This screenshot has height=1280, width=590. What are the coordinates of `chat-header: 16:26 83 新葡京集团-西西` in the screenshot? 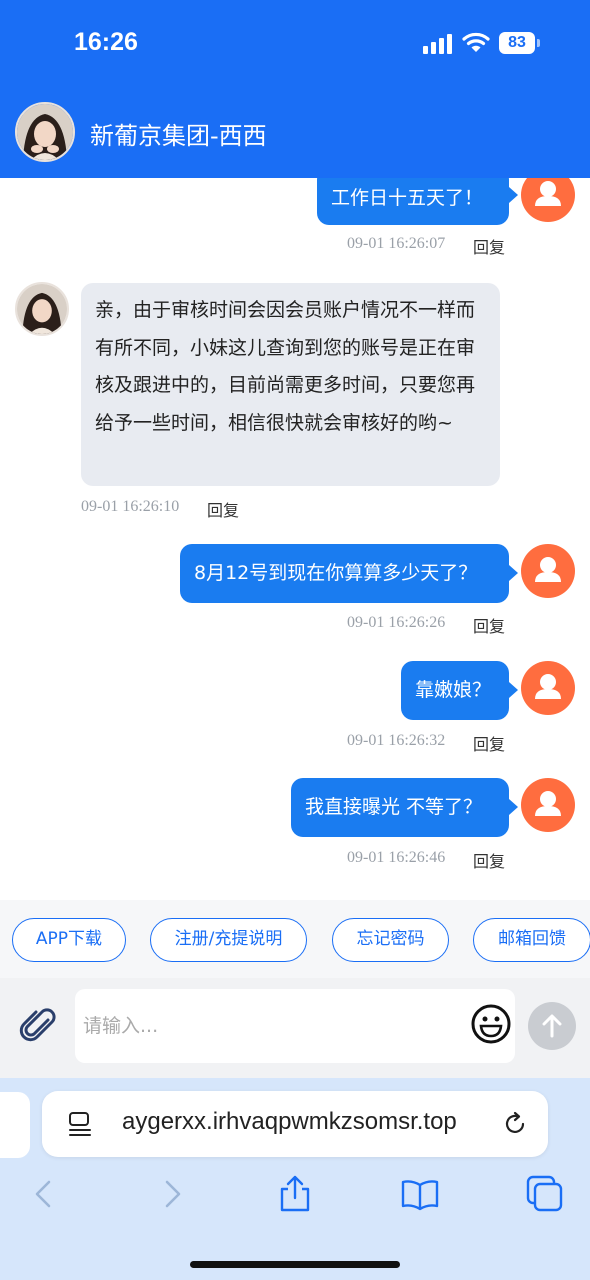 It's located at (295, 89).